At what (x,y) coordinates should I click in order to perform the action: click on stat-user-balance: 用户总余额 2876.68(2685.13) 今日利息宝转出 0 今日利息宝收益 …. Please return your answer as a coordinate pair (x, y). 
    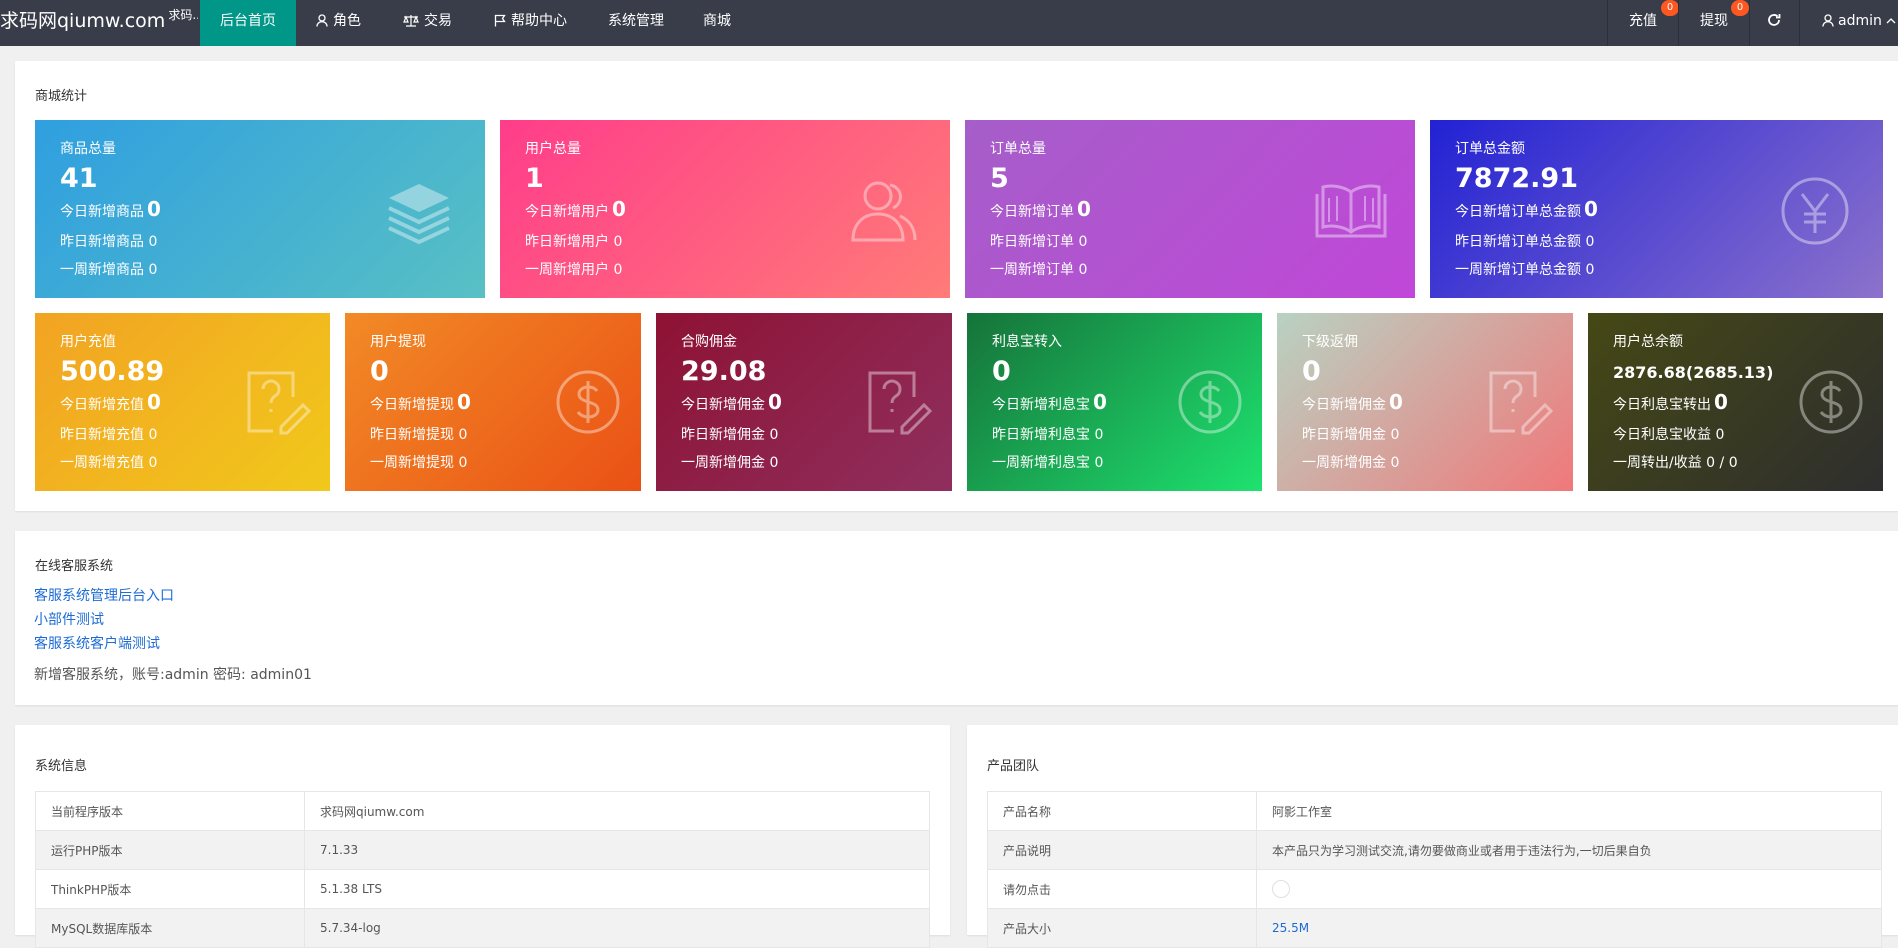
    Looking at the image, I should click on (1735, 402).